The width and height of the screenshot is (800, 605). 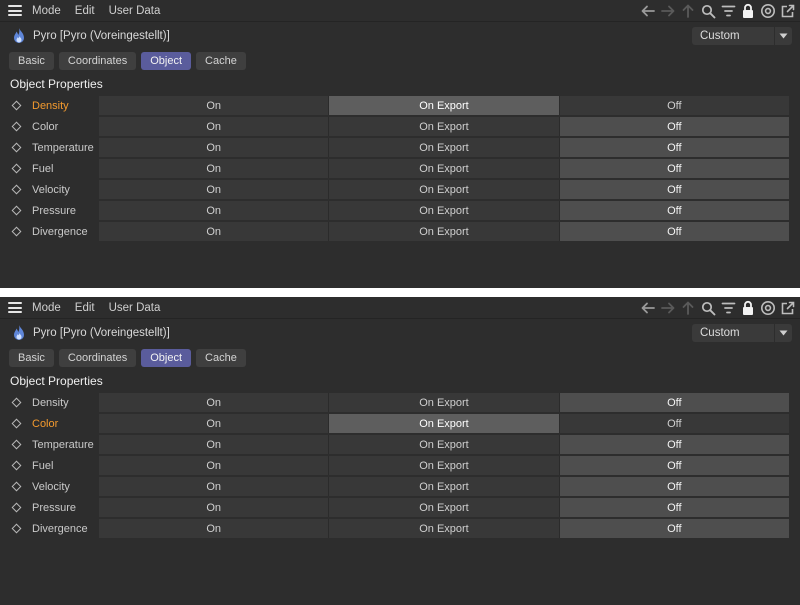 I want to click on property-row-temperature: Temperature On On Export Off, so click(x=400, y=147).